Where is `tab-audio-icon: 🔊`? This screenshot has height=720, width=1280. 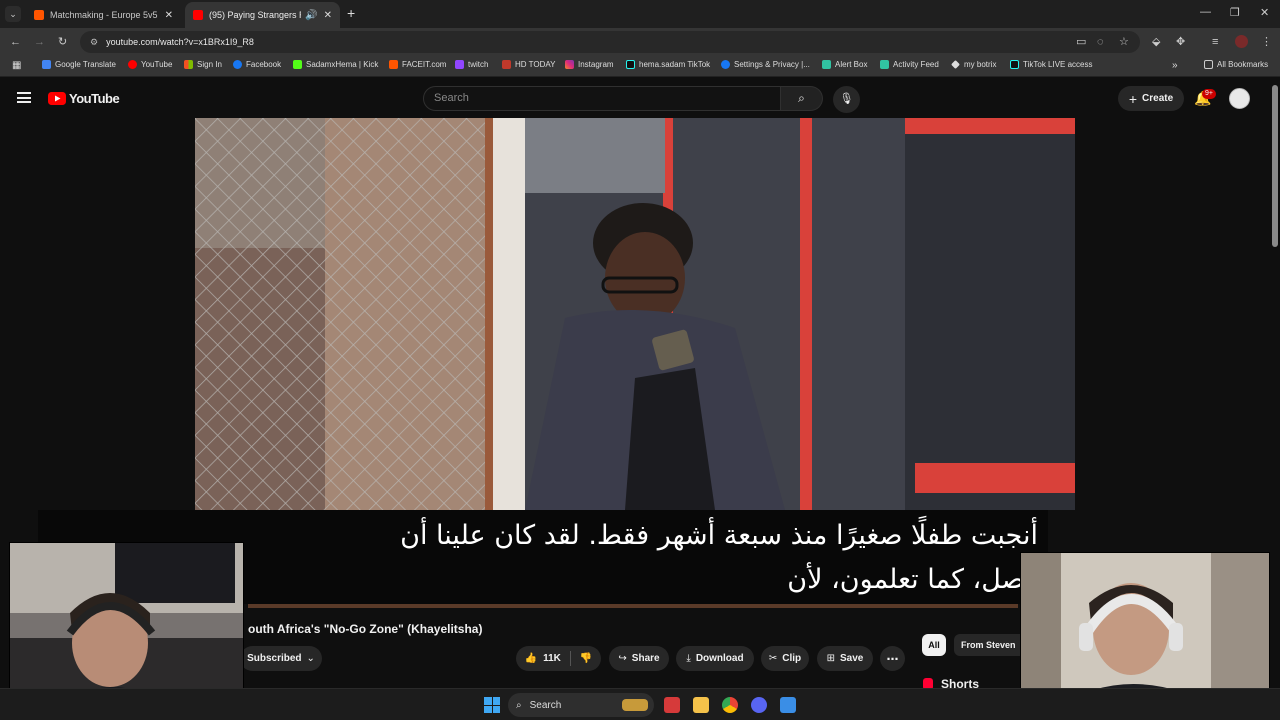
tab-audio-icon: 🔊 is located at coordinates (311, 15).